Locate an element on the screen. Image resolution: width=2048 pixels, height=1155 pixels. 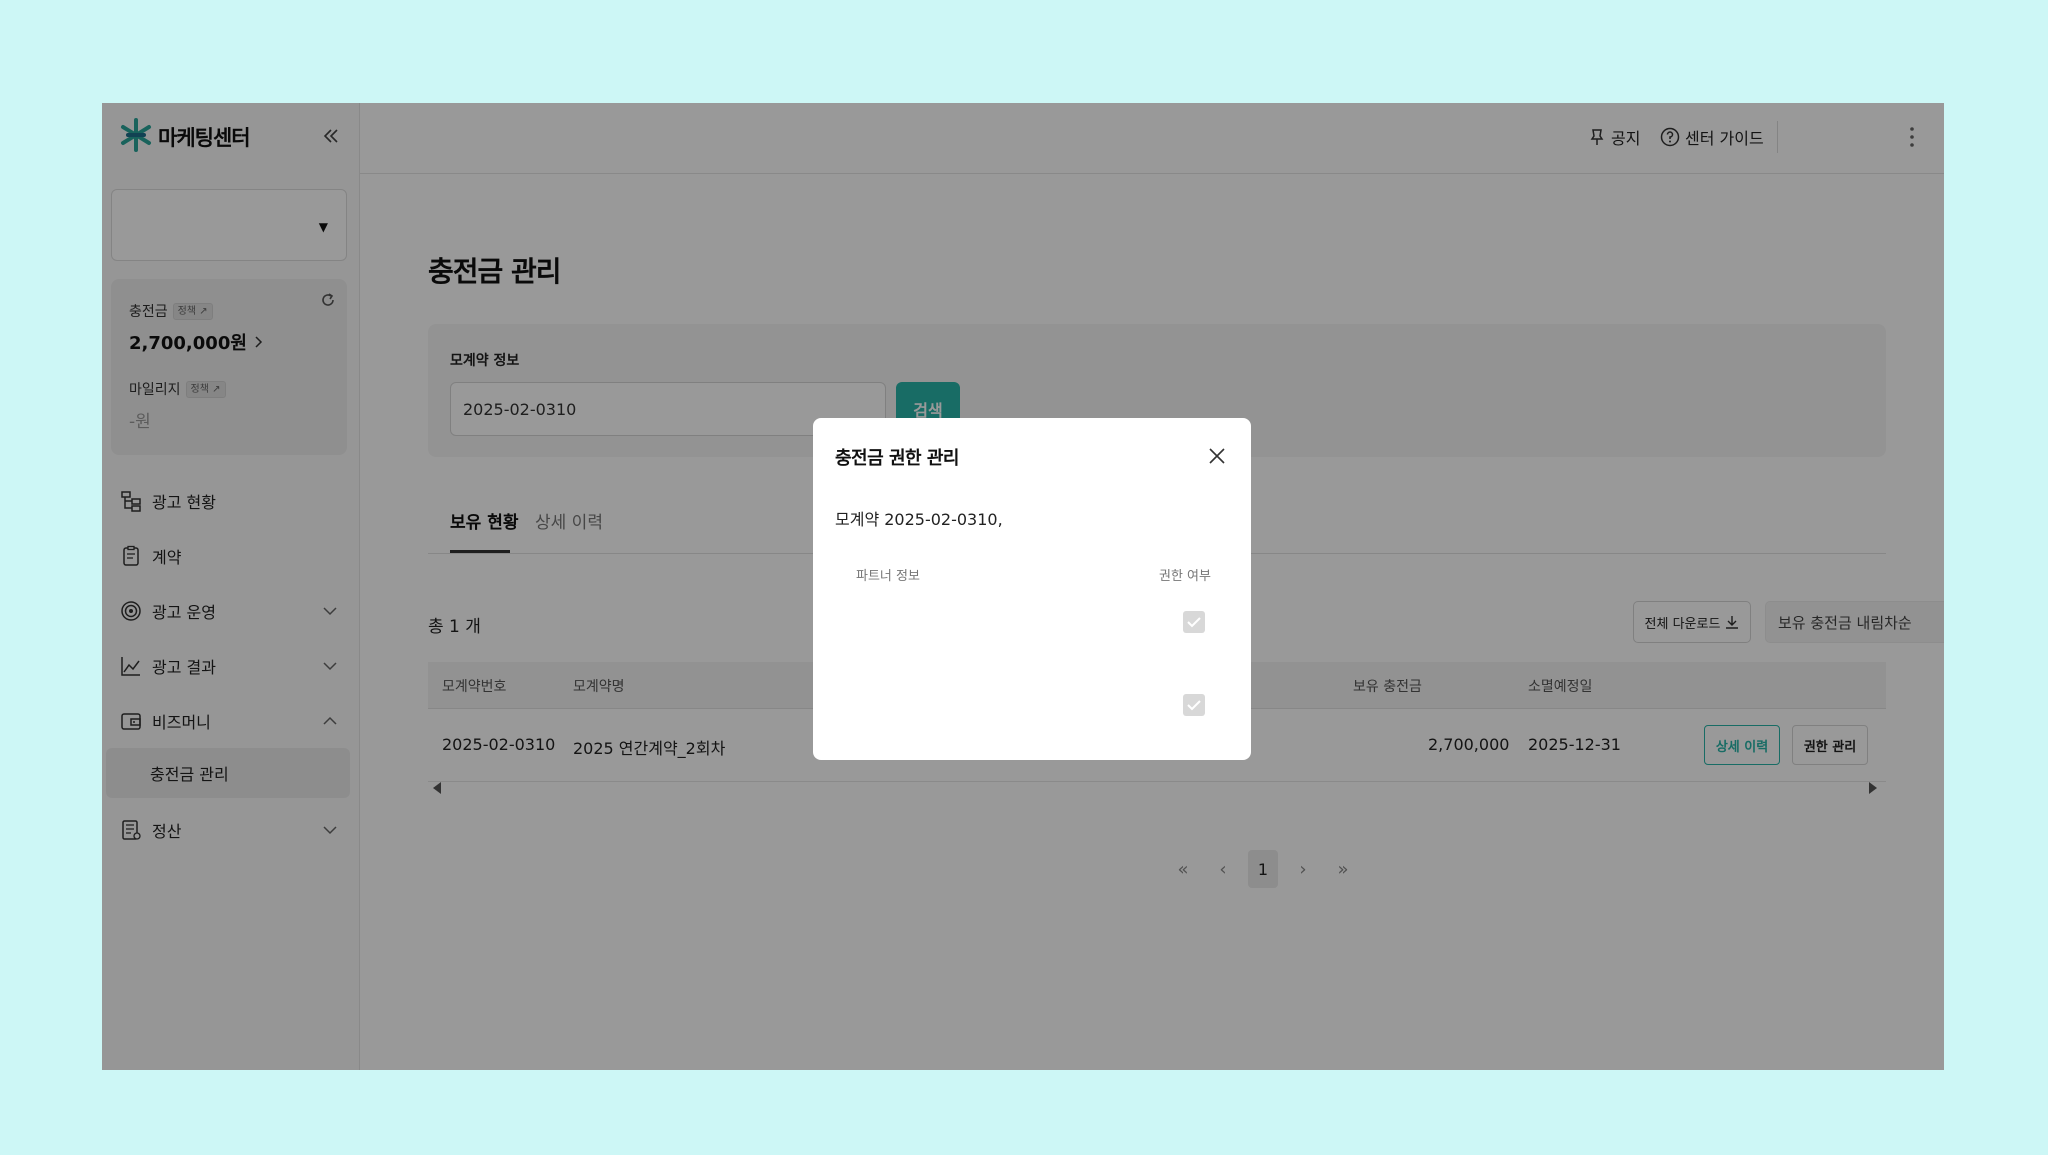
modal-title: 충전금 권한 관리 is located at coordinates (897, 458).